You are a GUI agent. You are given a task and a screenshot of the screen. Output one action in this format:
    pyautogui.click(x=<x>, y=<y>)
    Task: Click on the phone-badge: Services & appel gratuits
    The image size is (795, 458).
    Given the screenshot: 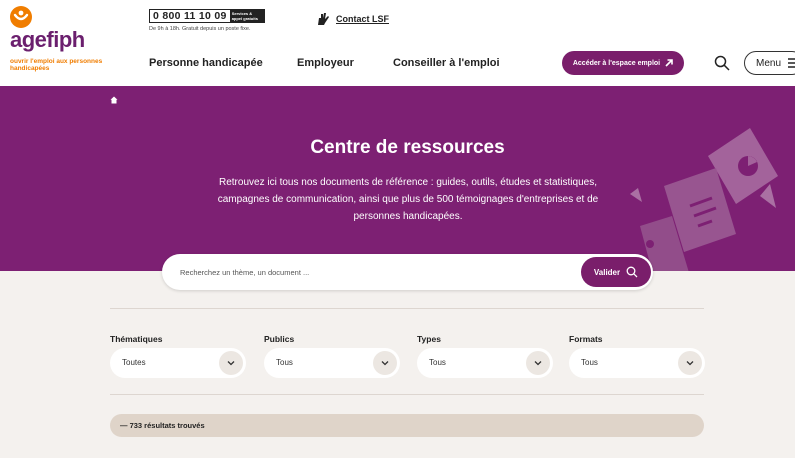 What is the action you would take?
    pyautogui.click(x=246, y=16)
    